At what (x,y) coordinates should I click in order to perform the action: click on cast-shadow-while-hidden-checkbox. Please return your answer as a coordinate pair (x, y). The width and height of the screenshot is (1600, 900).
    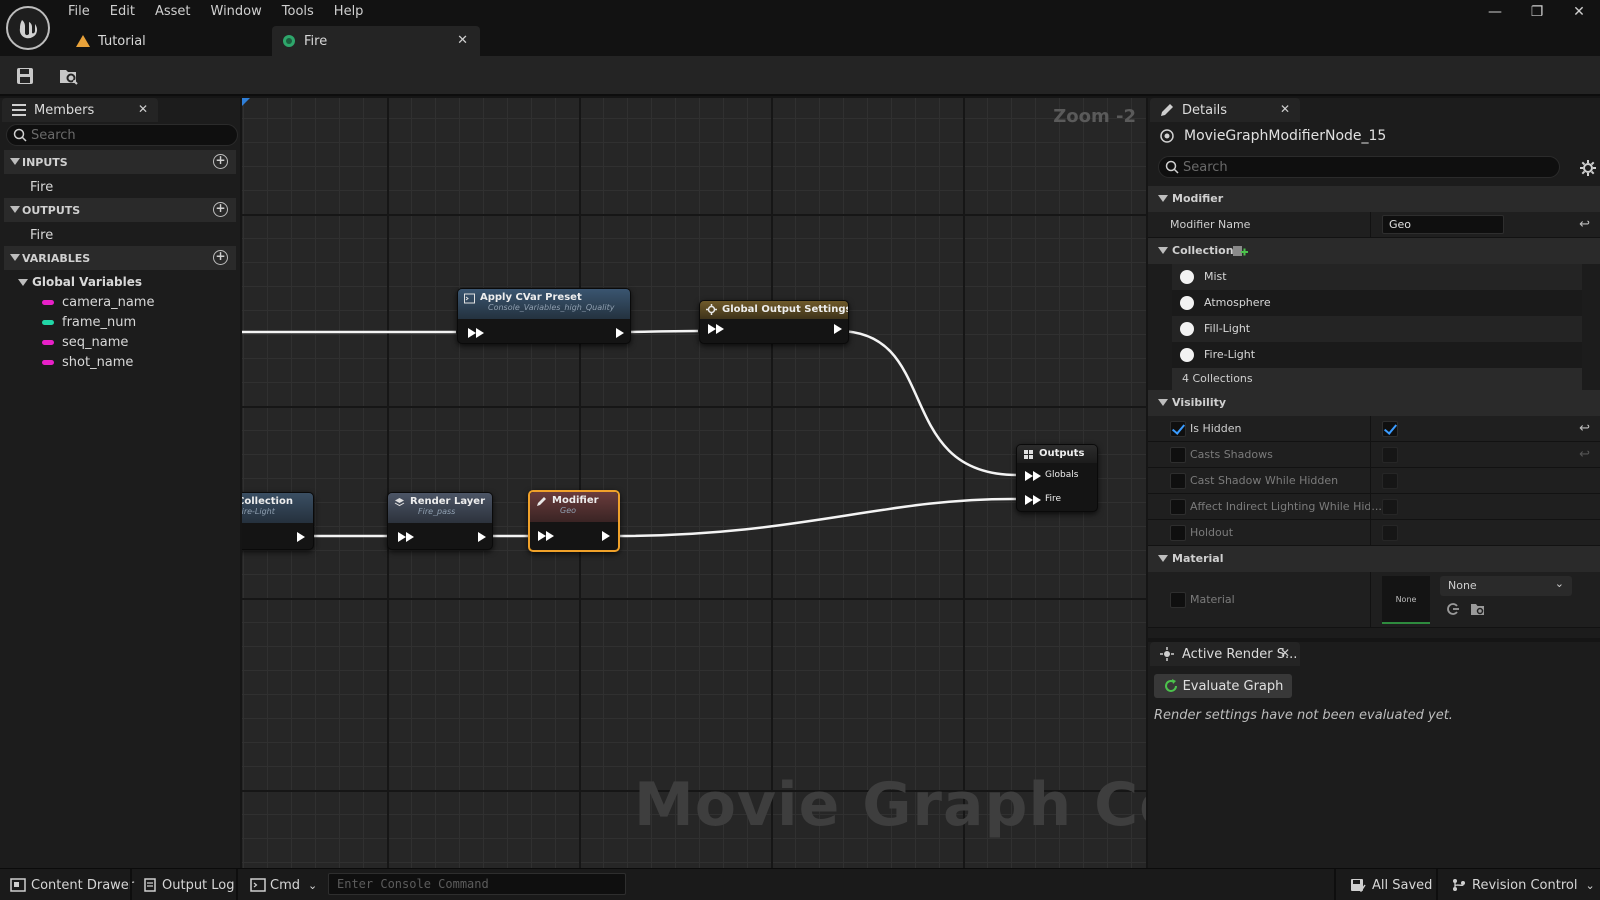
    Looking at the image, I should click on (1390, 481).